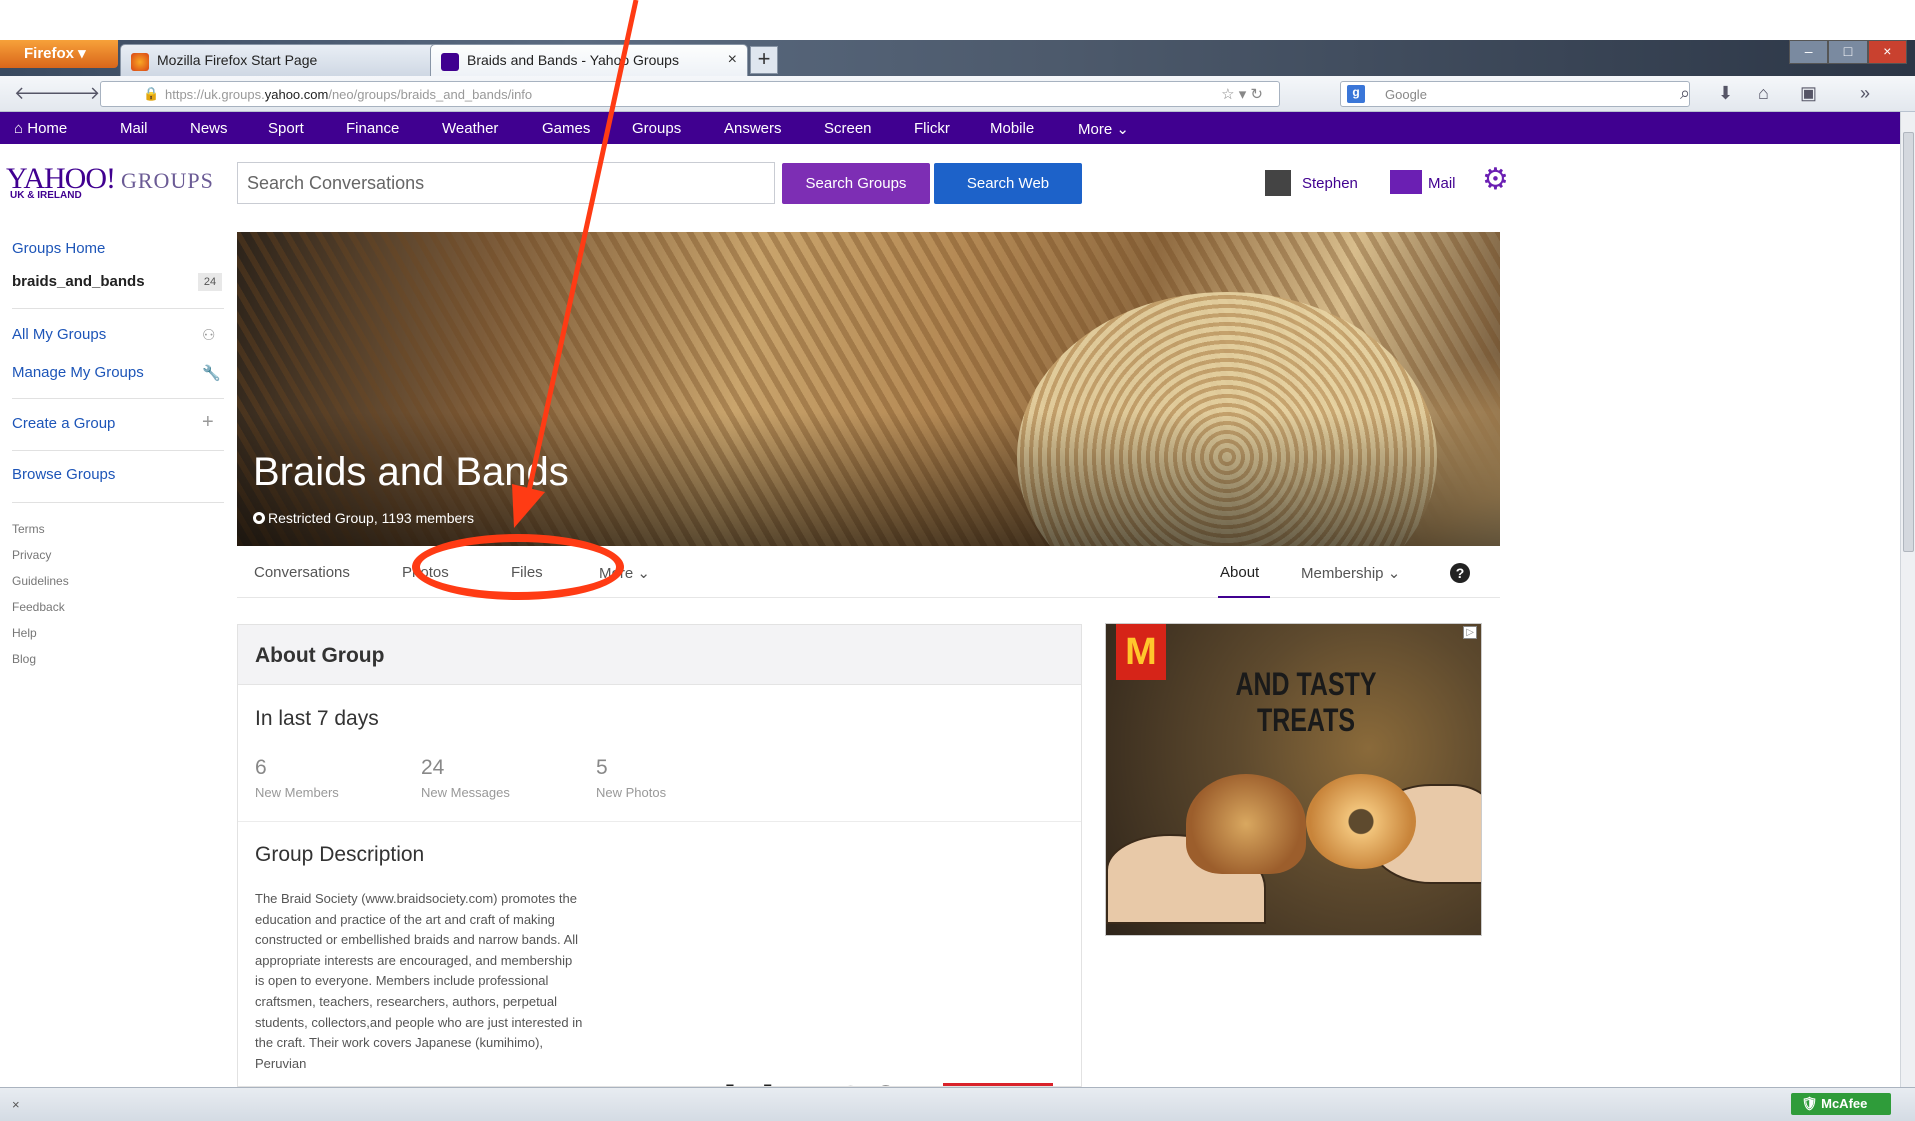 This screenshot has width=1915, height=1121. Describe the element at coordinates (317, 718) in the screenshot. I see `last-7-days-heading: In last 7 days` at that location.